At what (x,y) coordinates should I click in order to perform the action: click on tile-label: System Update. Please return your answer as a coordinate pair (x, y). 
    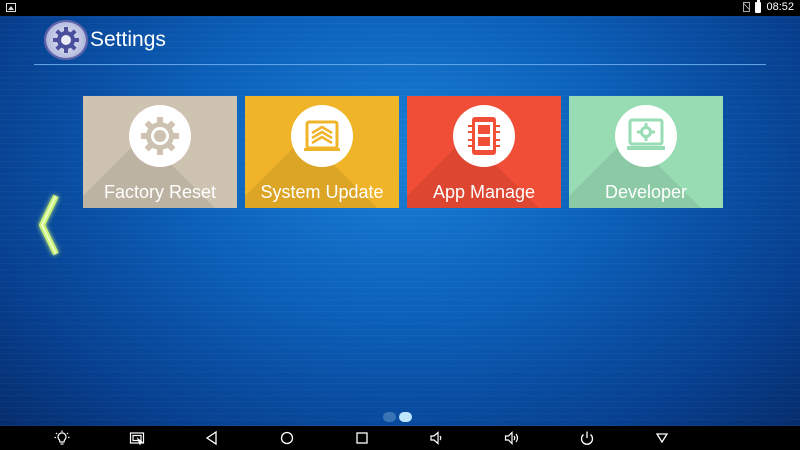
    Looking at the image, I should click on (322, 192).